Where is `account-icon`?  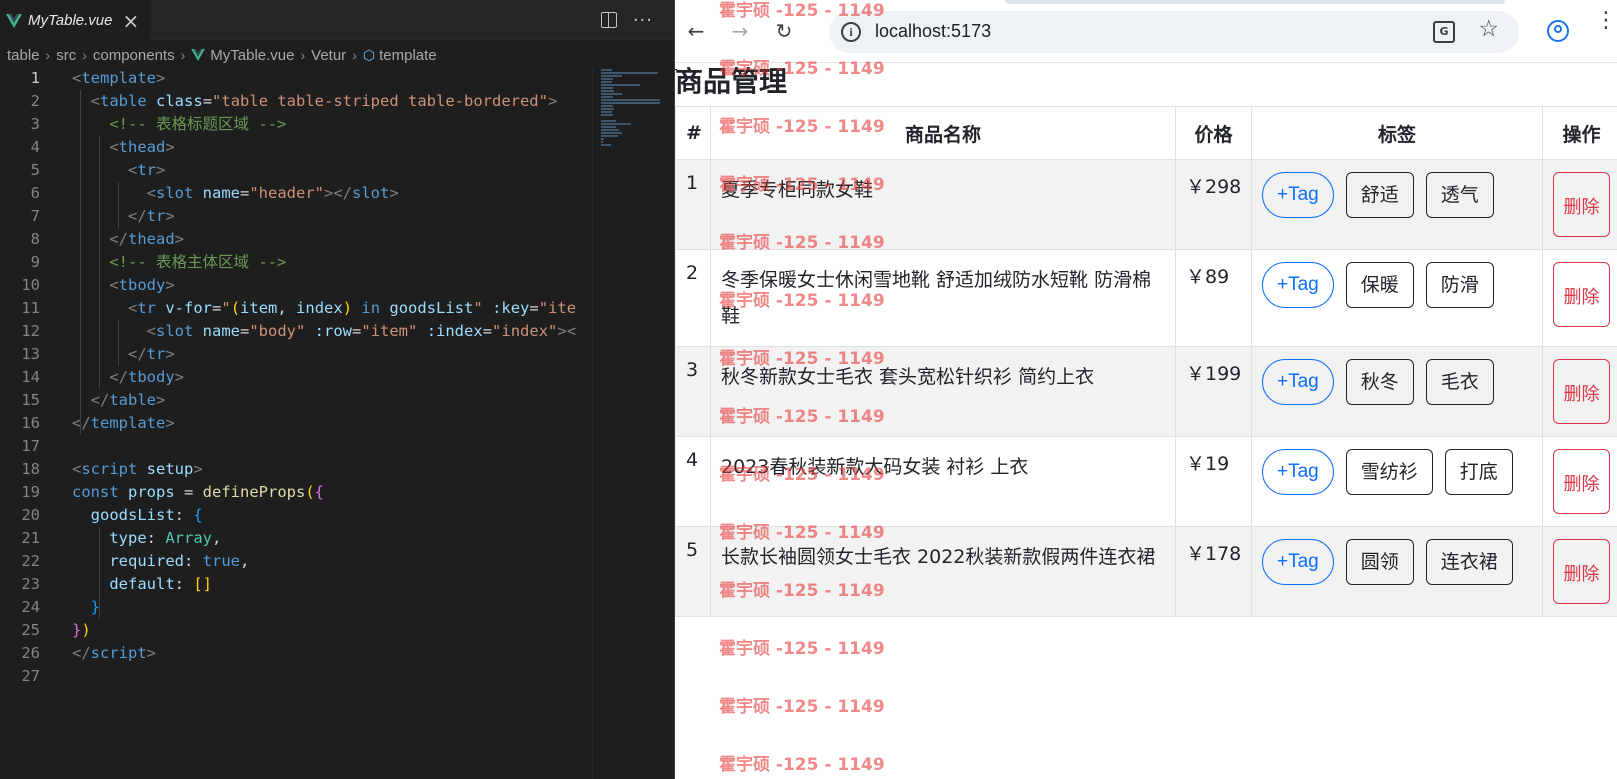 account-icon is located at coordinates (1558, 31).